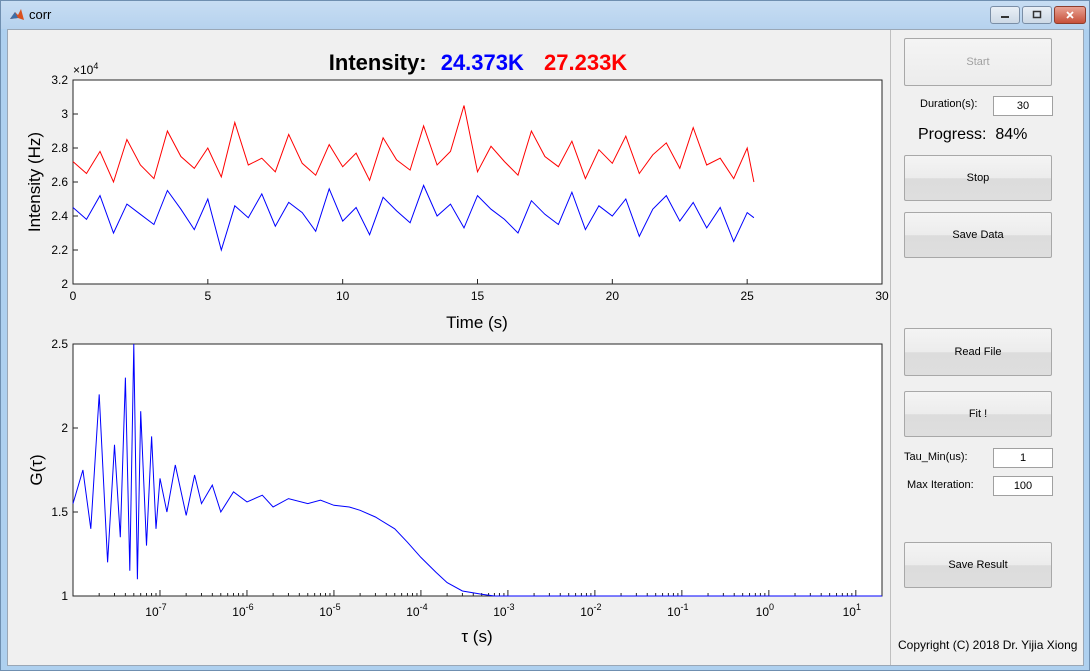  I want to click on start-button: Start, so click(978, 62).